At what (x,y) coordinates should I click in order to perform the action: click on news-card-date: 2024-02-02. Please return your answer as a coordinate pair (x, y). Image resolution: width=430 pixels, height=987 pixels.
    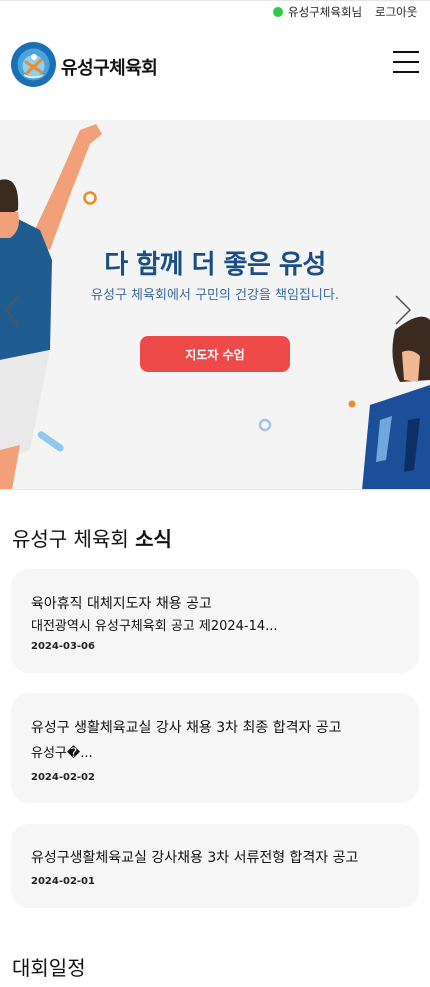
    Looking at the image, I should click on (63, 777).